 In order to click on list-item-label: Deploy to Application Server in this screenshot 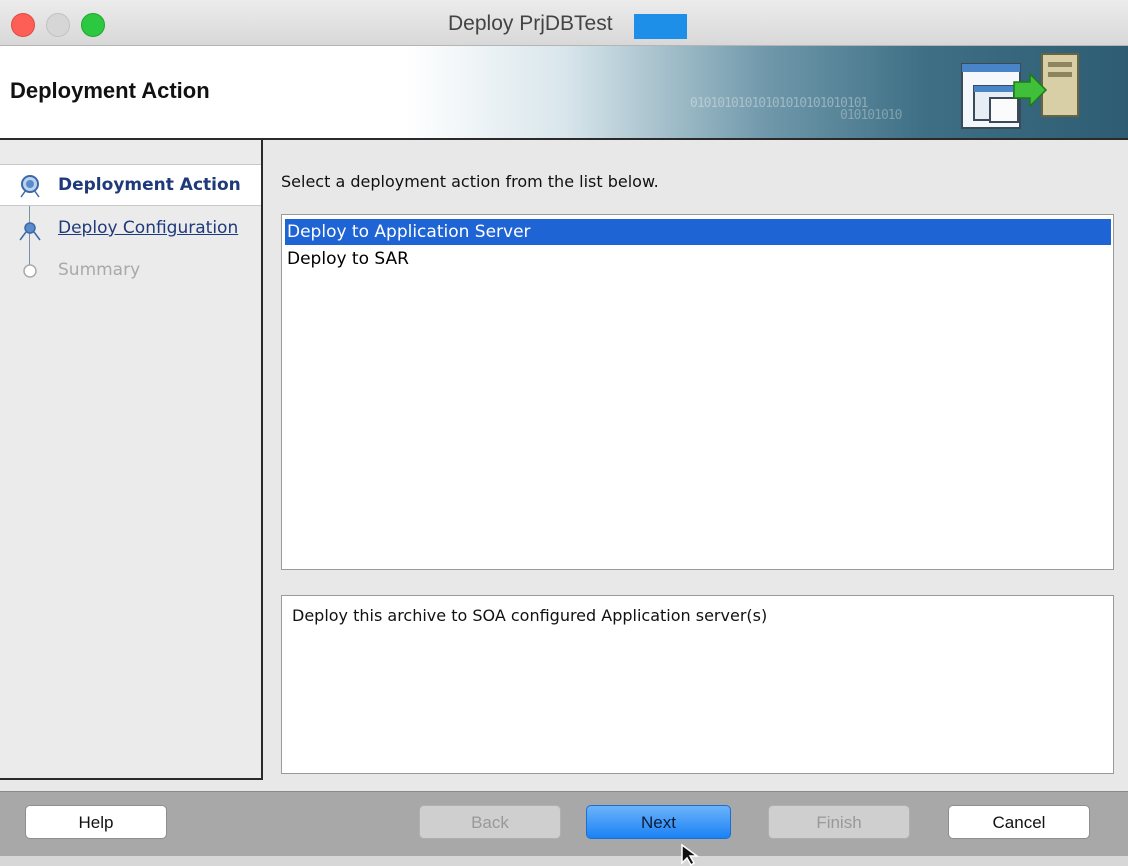, I will do `click(409, 232)`.